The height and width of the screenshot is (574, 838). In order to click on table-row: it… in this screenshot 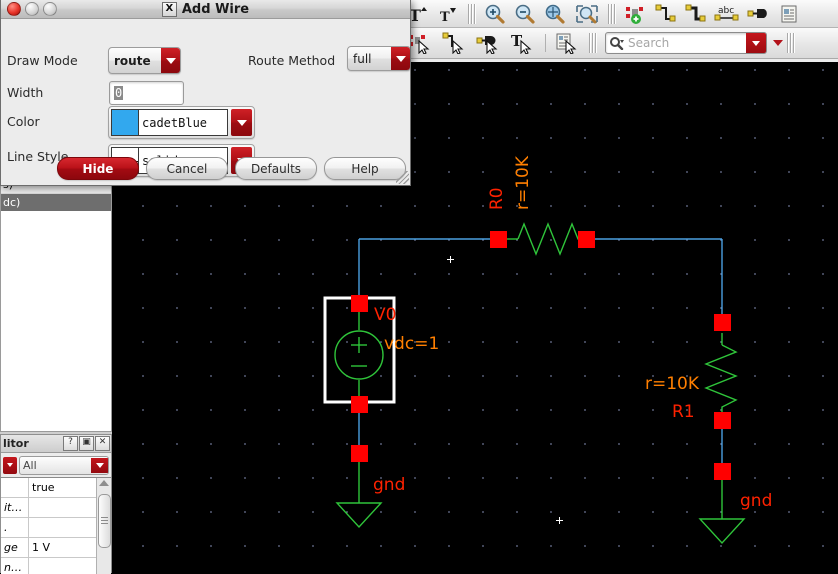, I will do `click(56, 508)`.